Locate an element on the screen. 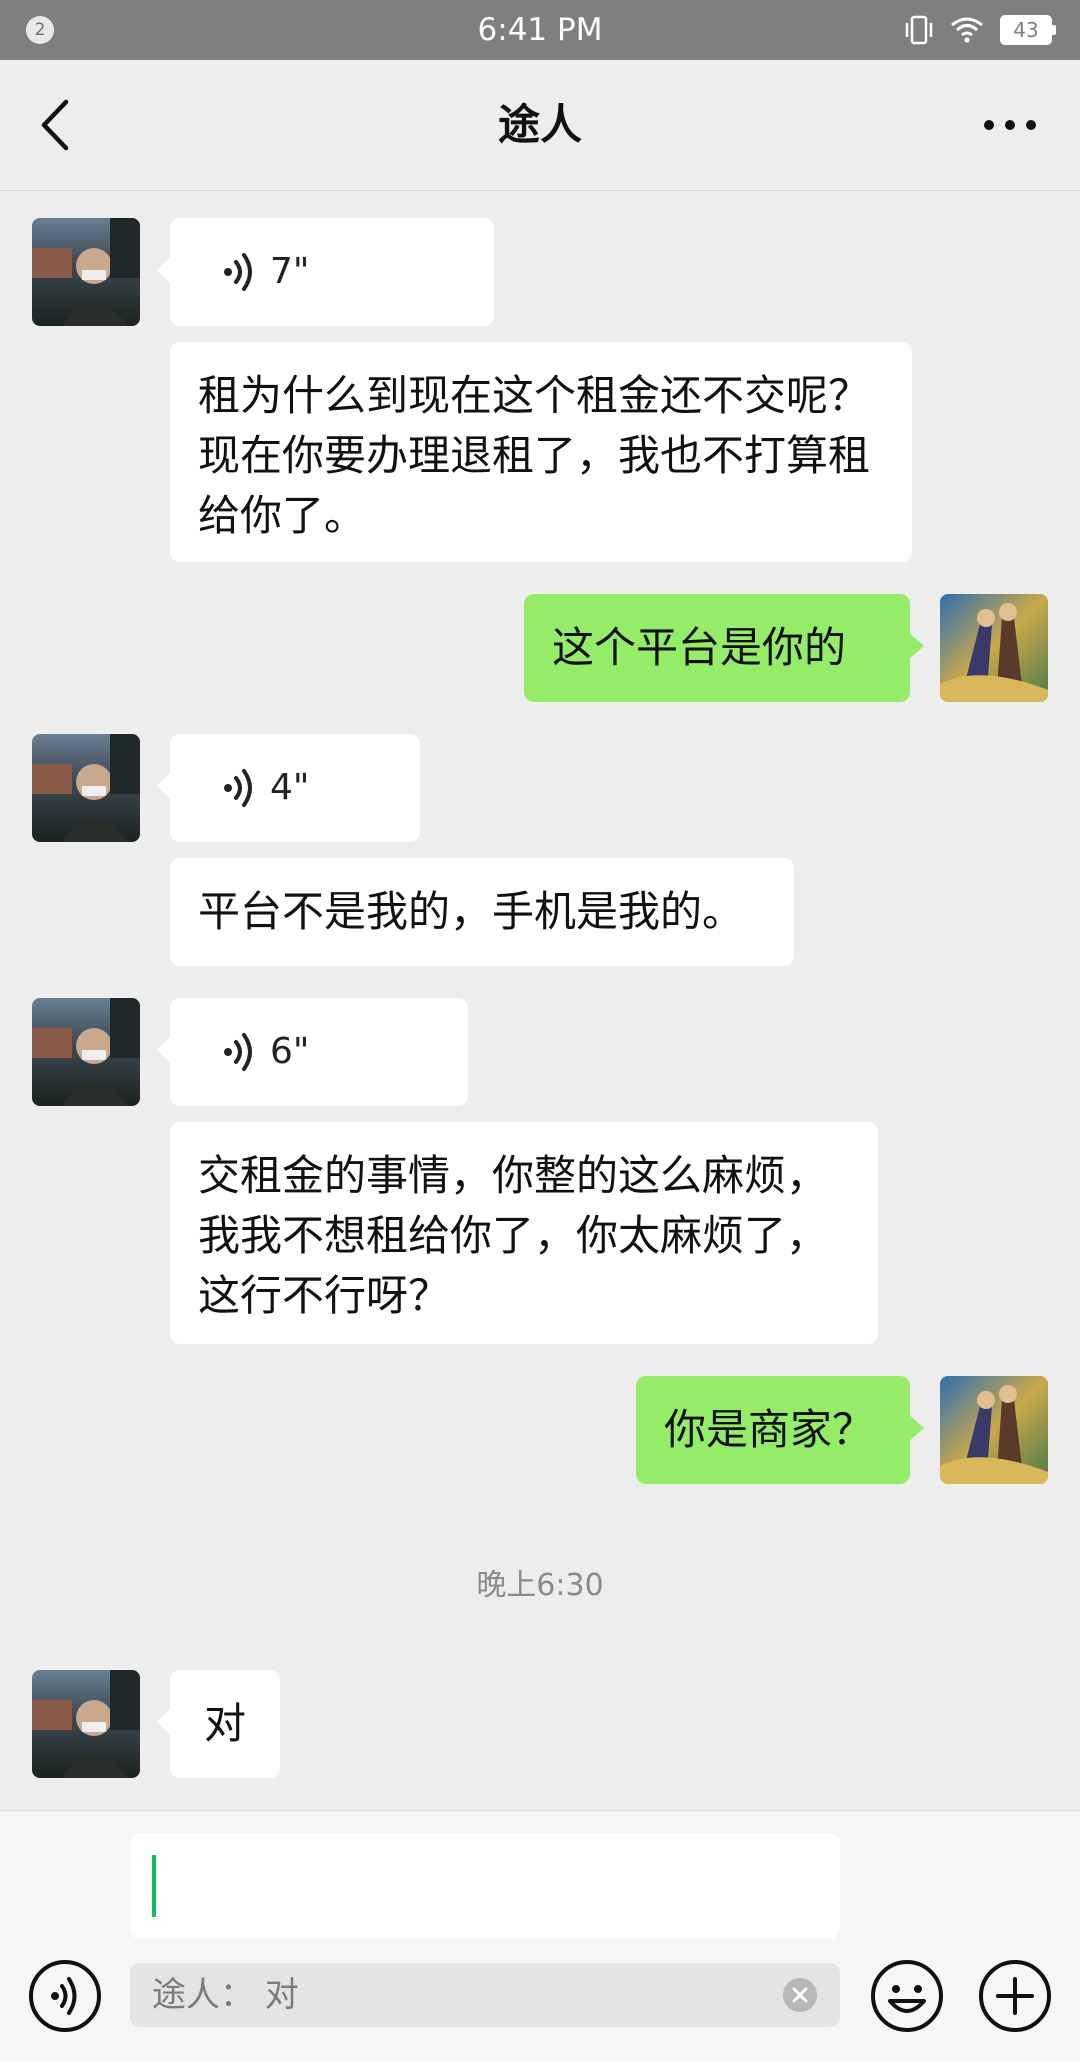  voice-duration: 4" is located at coordinates (290, 787).